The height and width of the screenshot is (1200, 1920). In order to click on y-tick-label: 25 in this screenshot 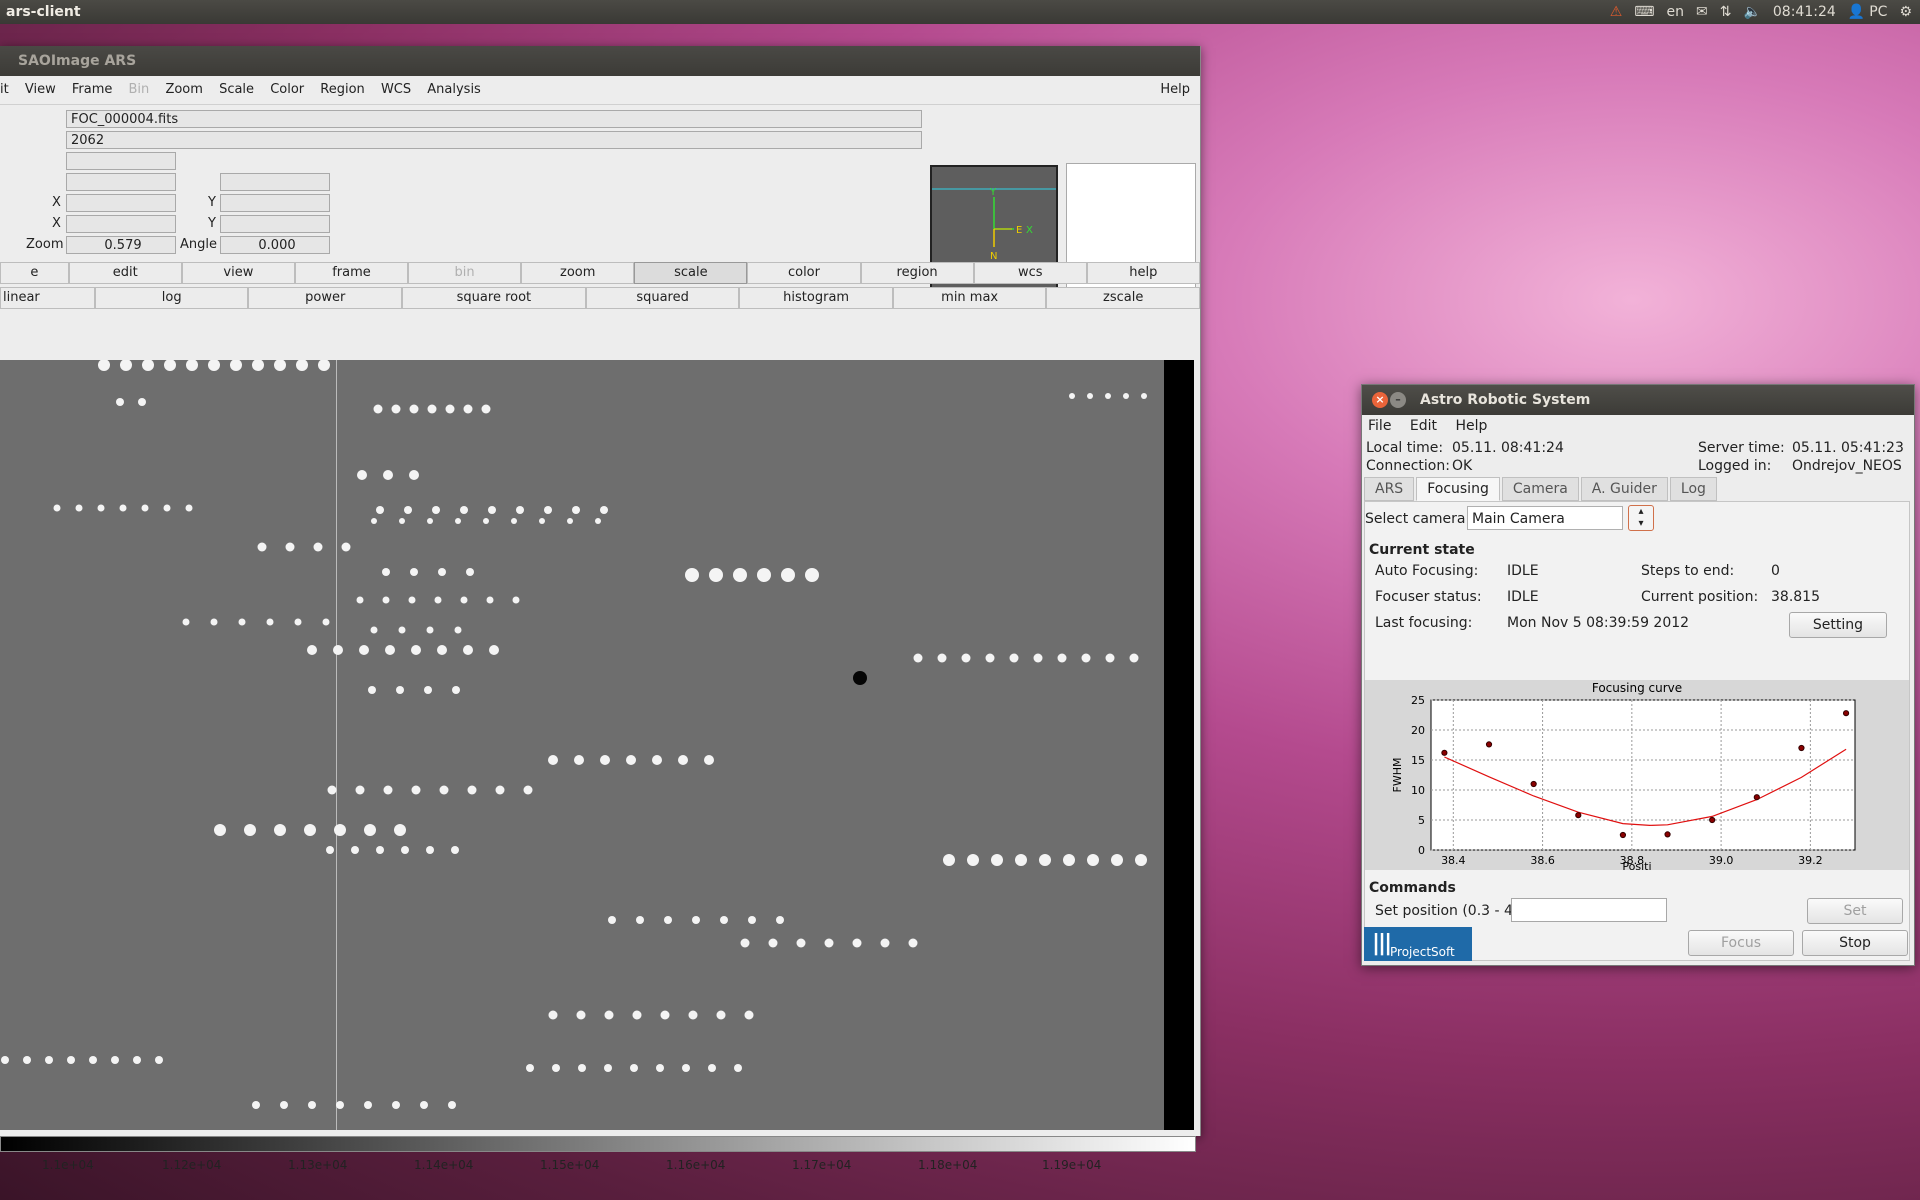, I will do `click(1418, 700)`.